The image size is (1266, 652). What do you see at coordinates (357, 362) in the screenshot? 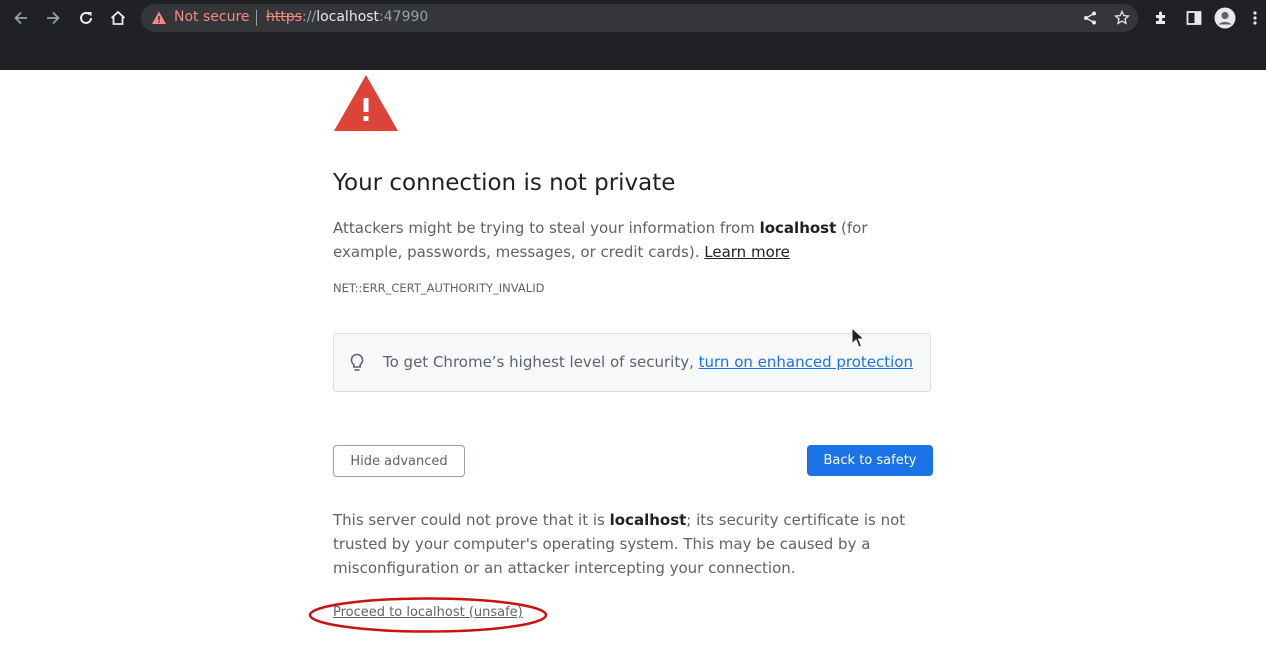
I see `lightbulb-icon` at bounding box center [357, 362].